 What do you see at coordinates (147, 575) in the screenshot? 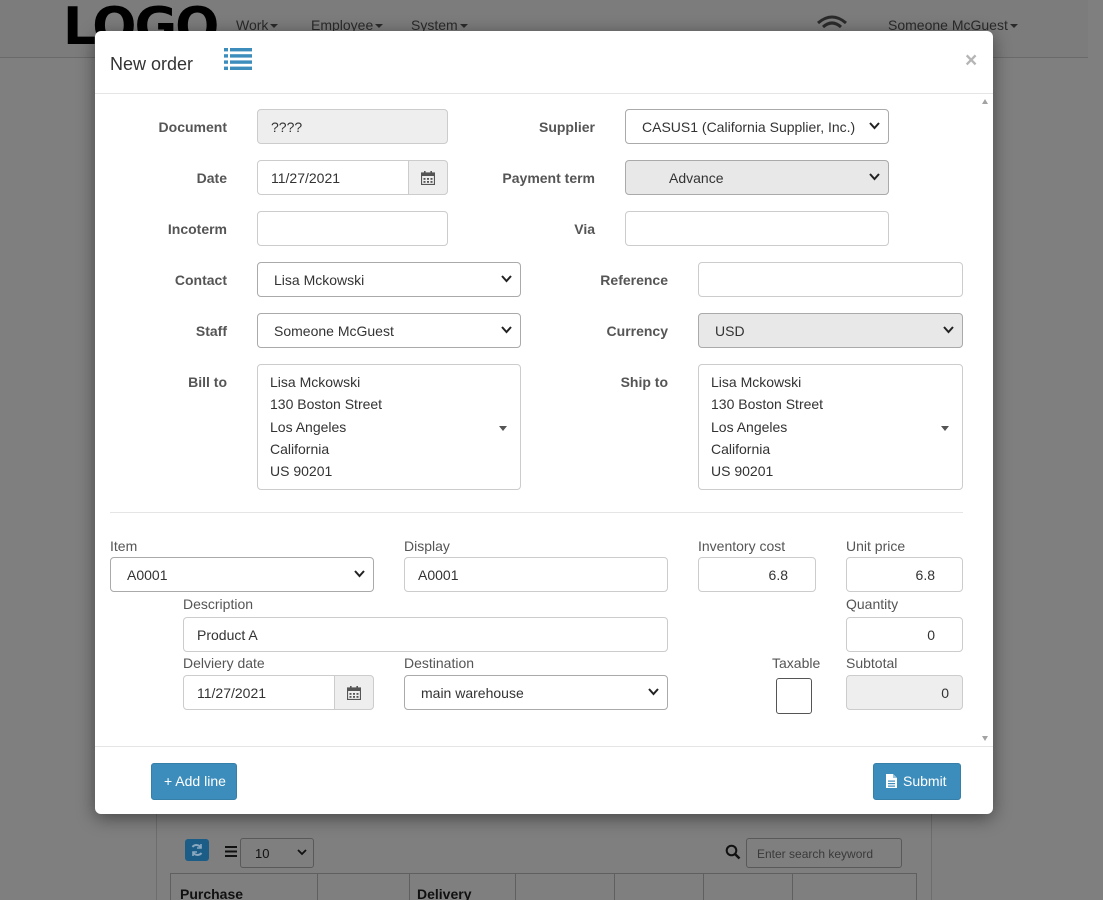
I see `item-value: A0001` at bounding box center [147, 575].